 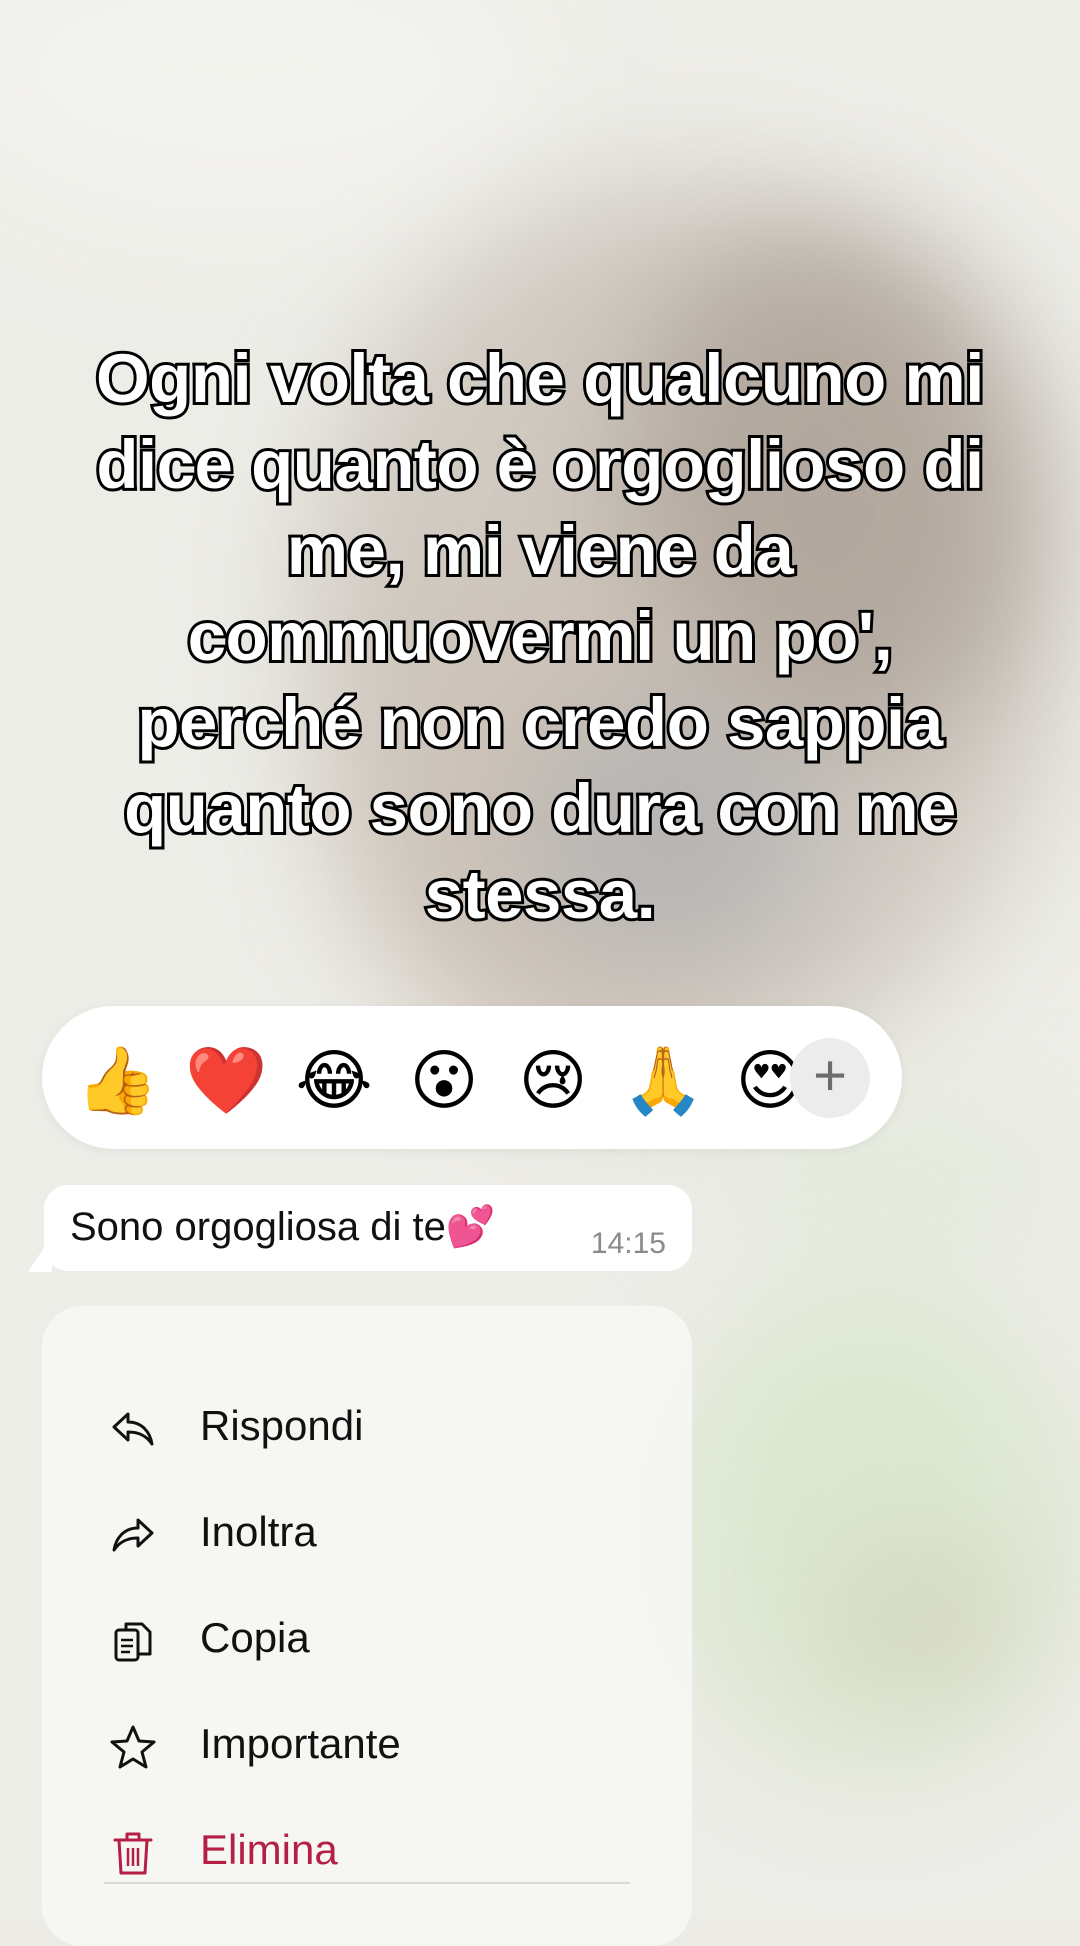 I want to click on menu-item-delete-label: Elimina, so click(x=269, y=1849).